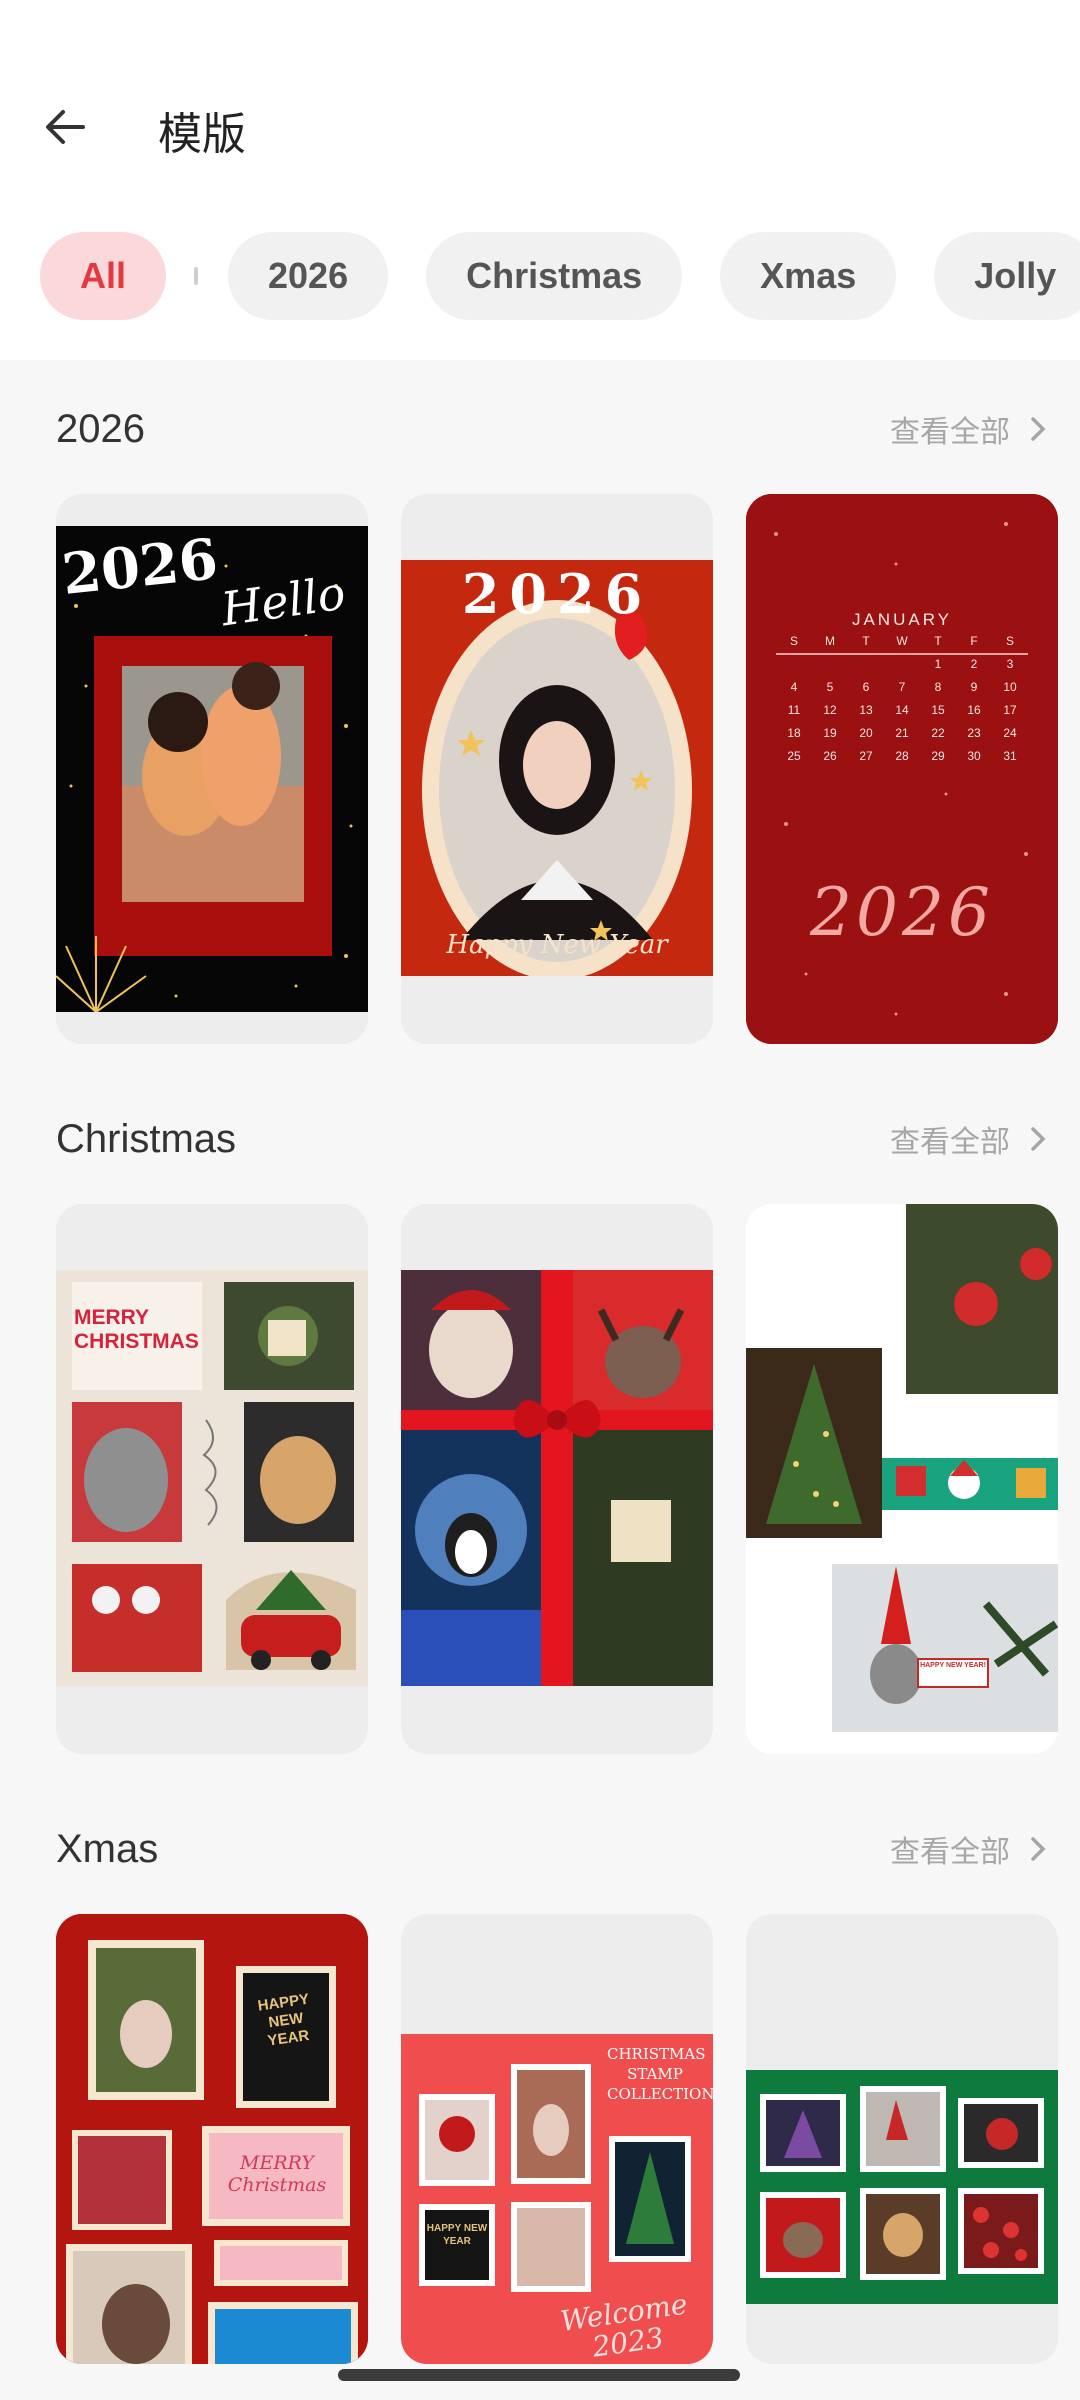 This screenshot has width=1080, height=2400. I want to click on template-thumbnail: HAPPY NEW YEAR MERRY Christmas, so click(212, 2139).